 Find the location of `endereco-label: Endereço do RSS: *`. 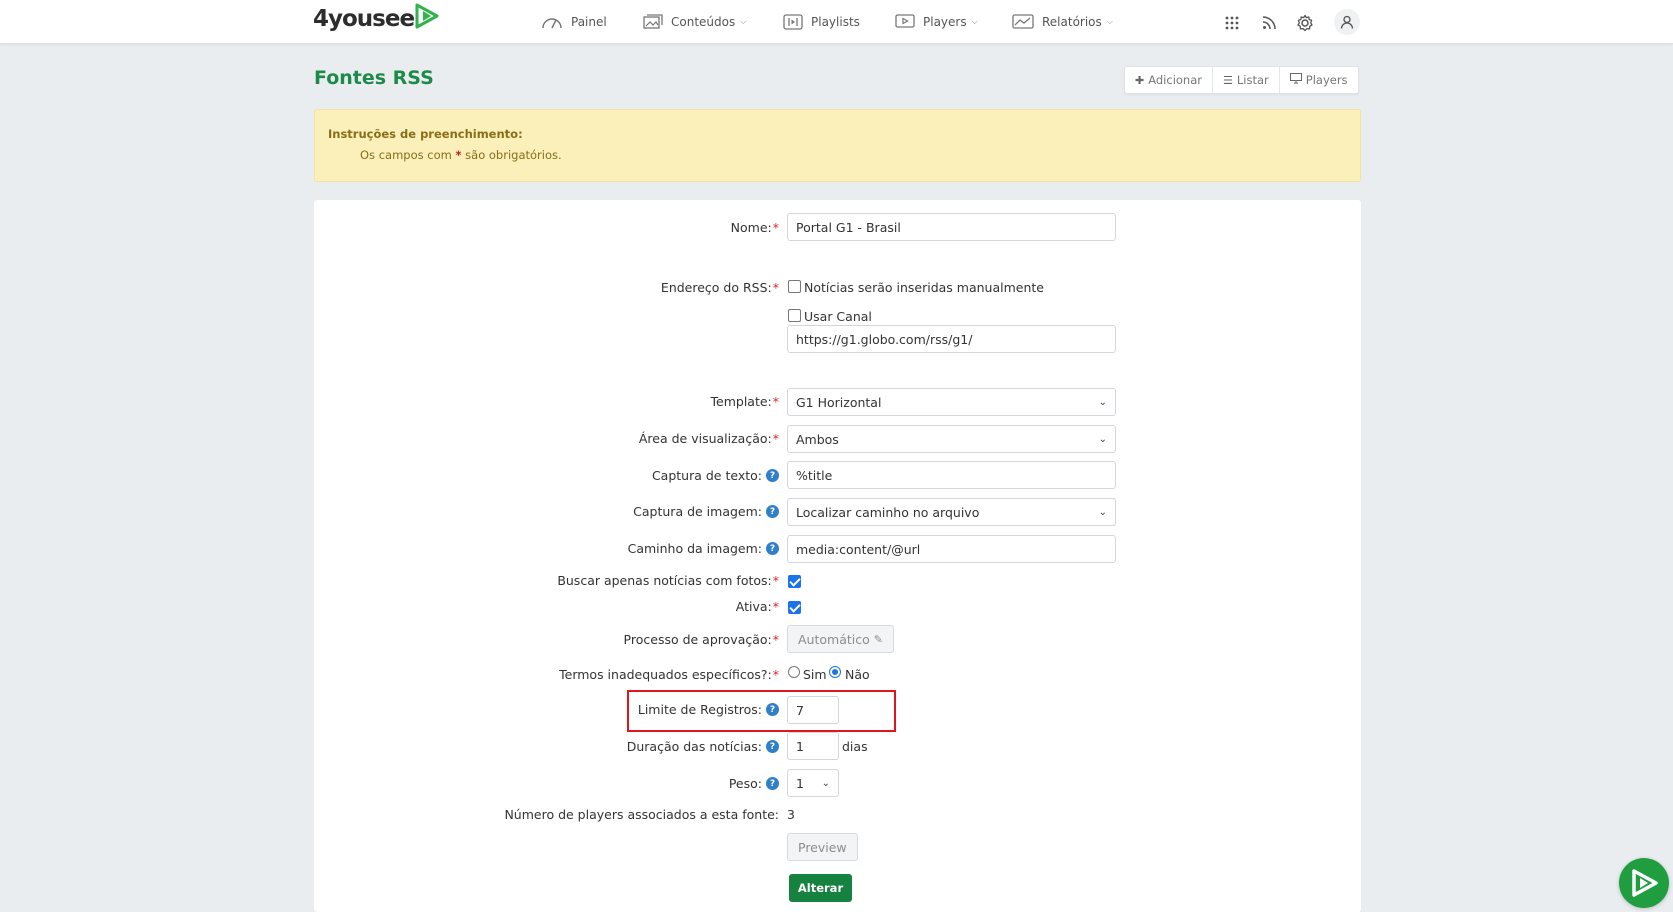

endereco-label: Endereço do RSS: * is located at coordinates (719, 287).